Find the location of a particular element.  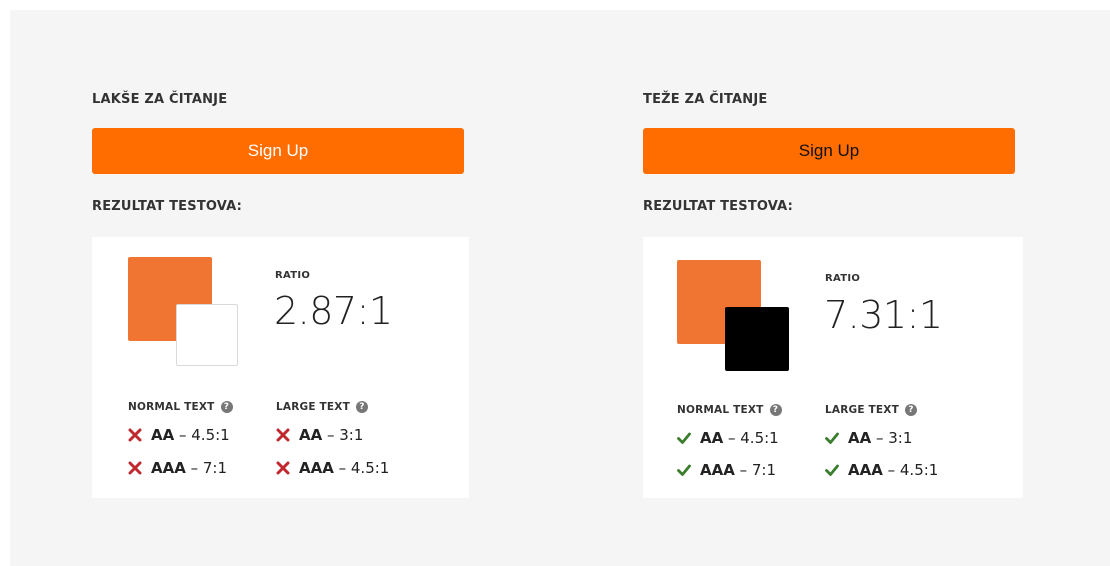

ratio-value: 7.31:1 is located at coordinates (883, 315).